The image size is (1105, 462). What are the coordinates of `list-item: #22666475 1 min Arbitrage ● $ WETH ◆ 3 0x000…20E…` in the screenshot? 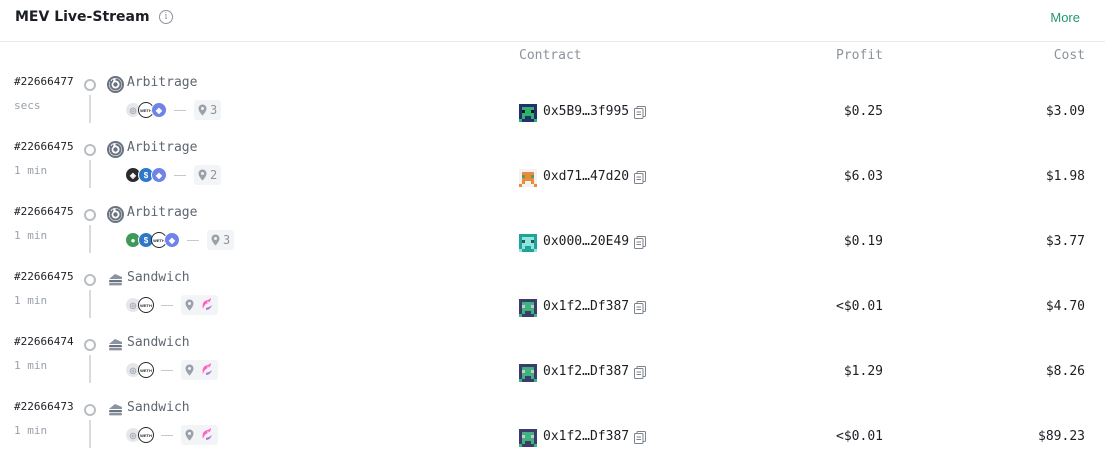 It's located at (552, 237).